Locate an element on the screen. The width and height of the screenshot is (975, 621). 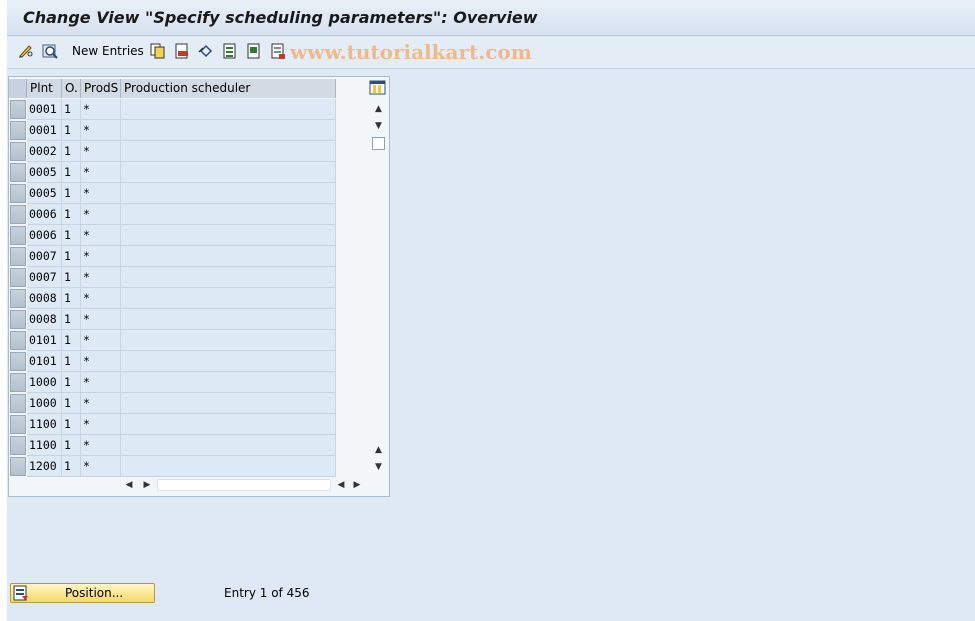
plant-cell: 0006 is located at coordinates (44, 214).